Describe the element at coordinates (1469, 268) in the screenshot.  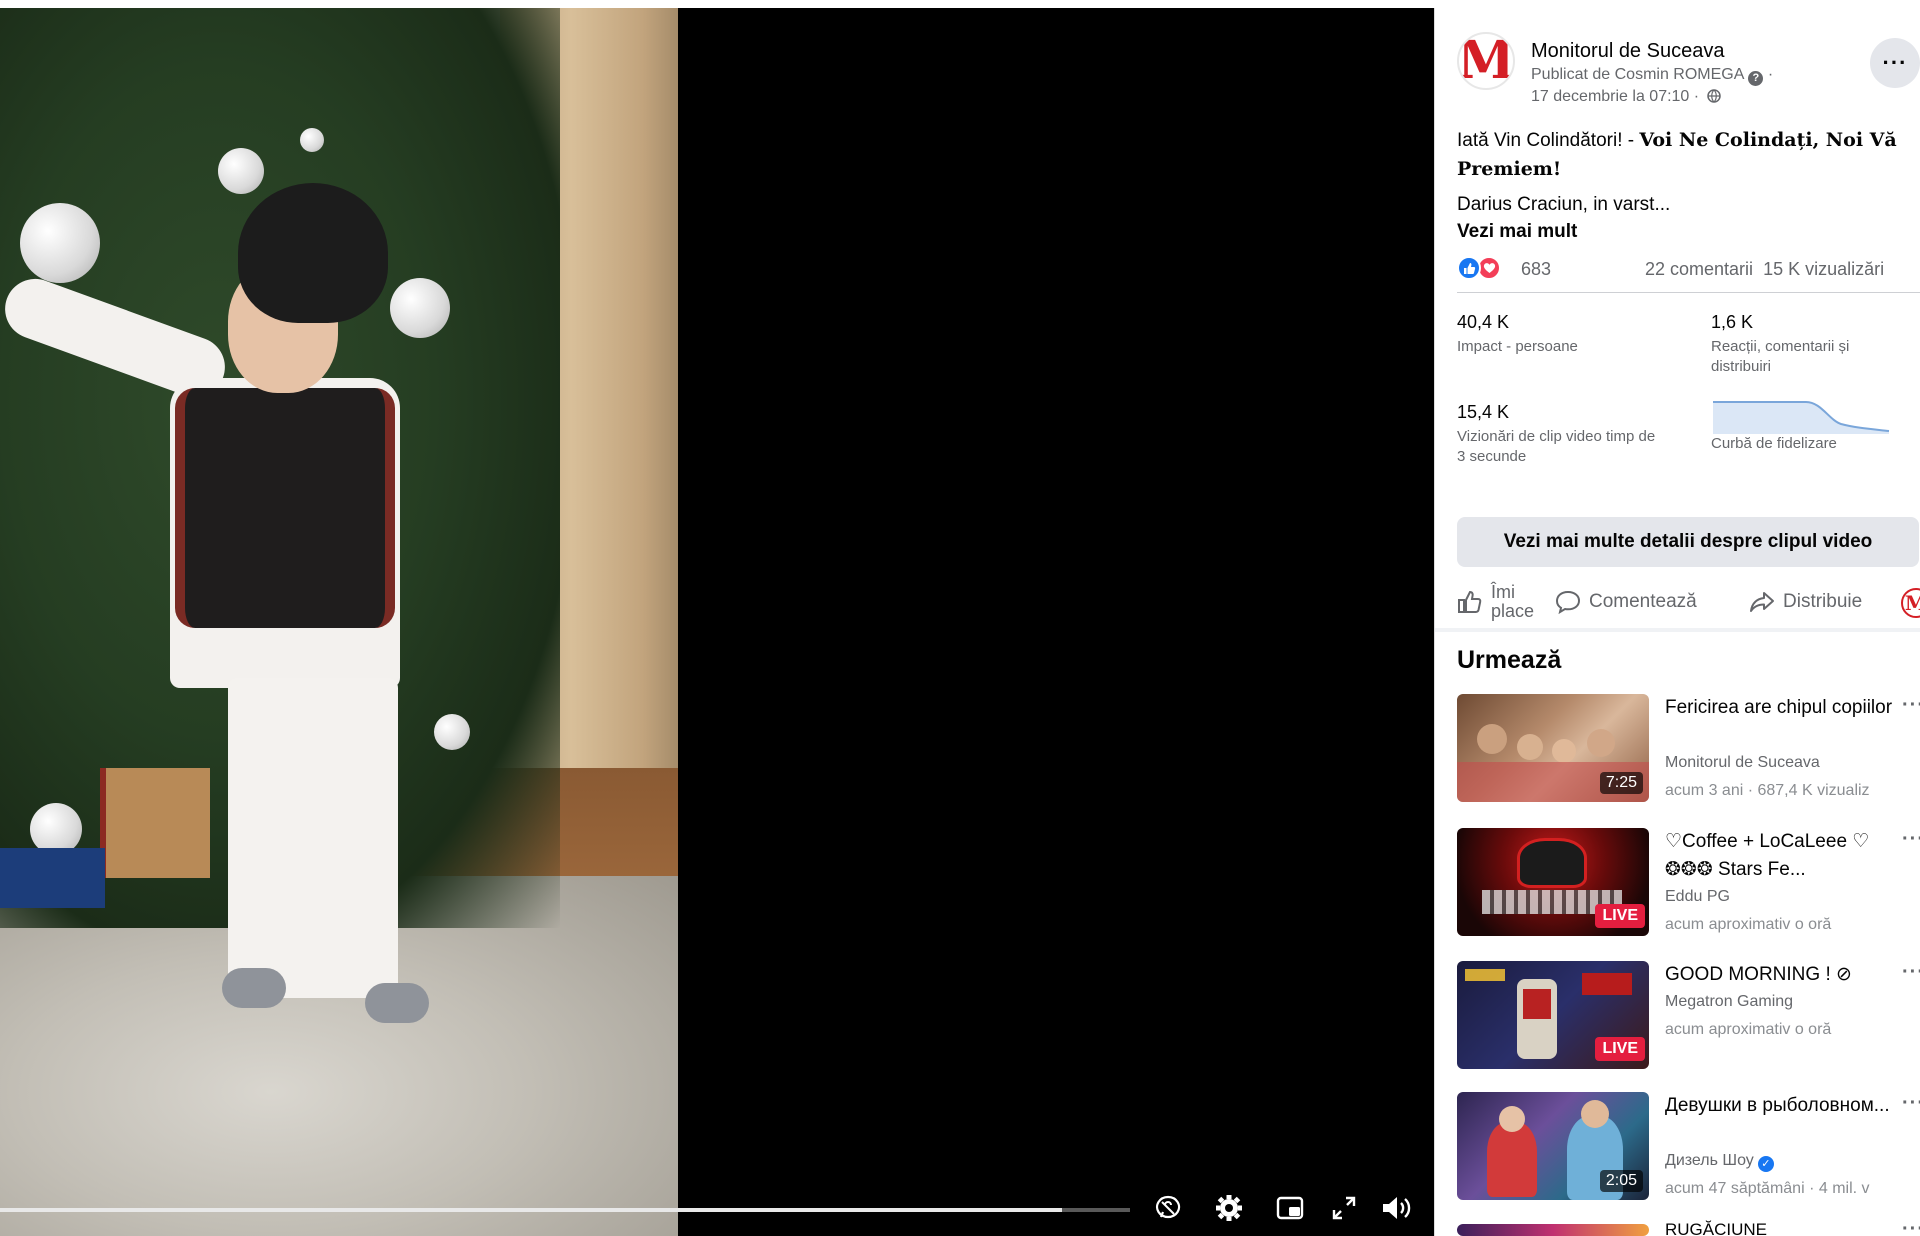
I see `like-reaction-icon` at that location.